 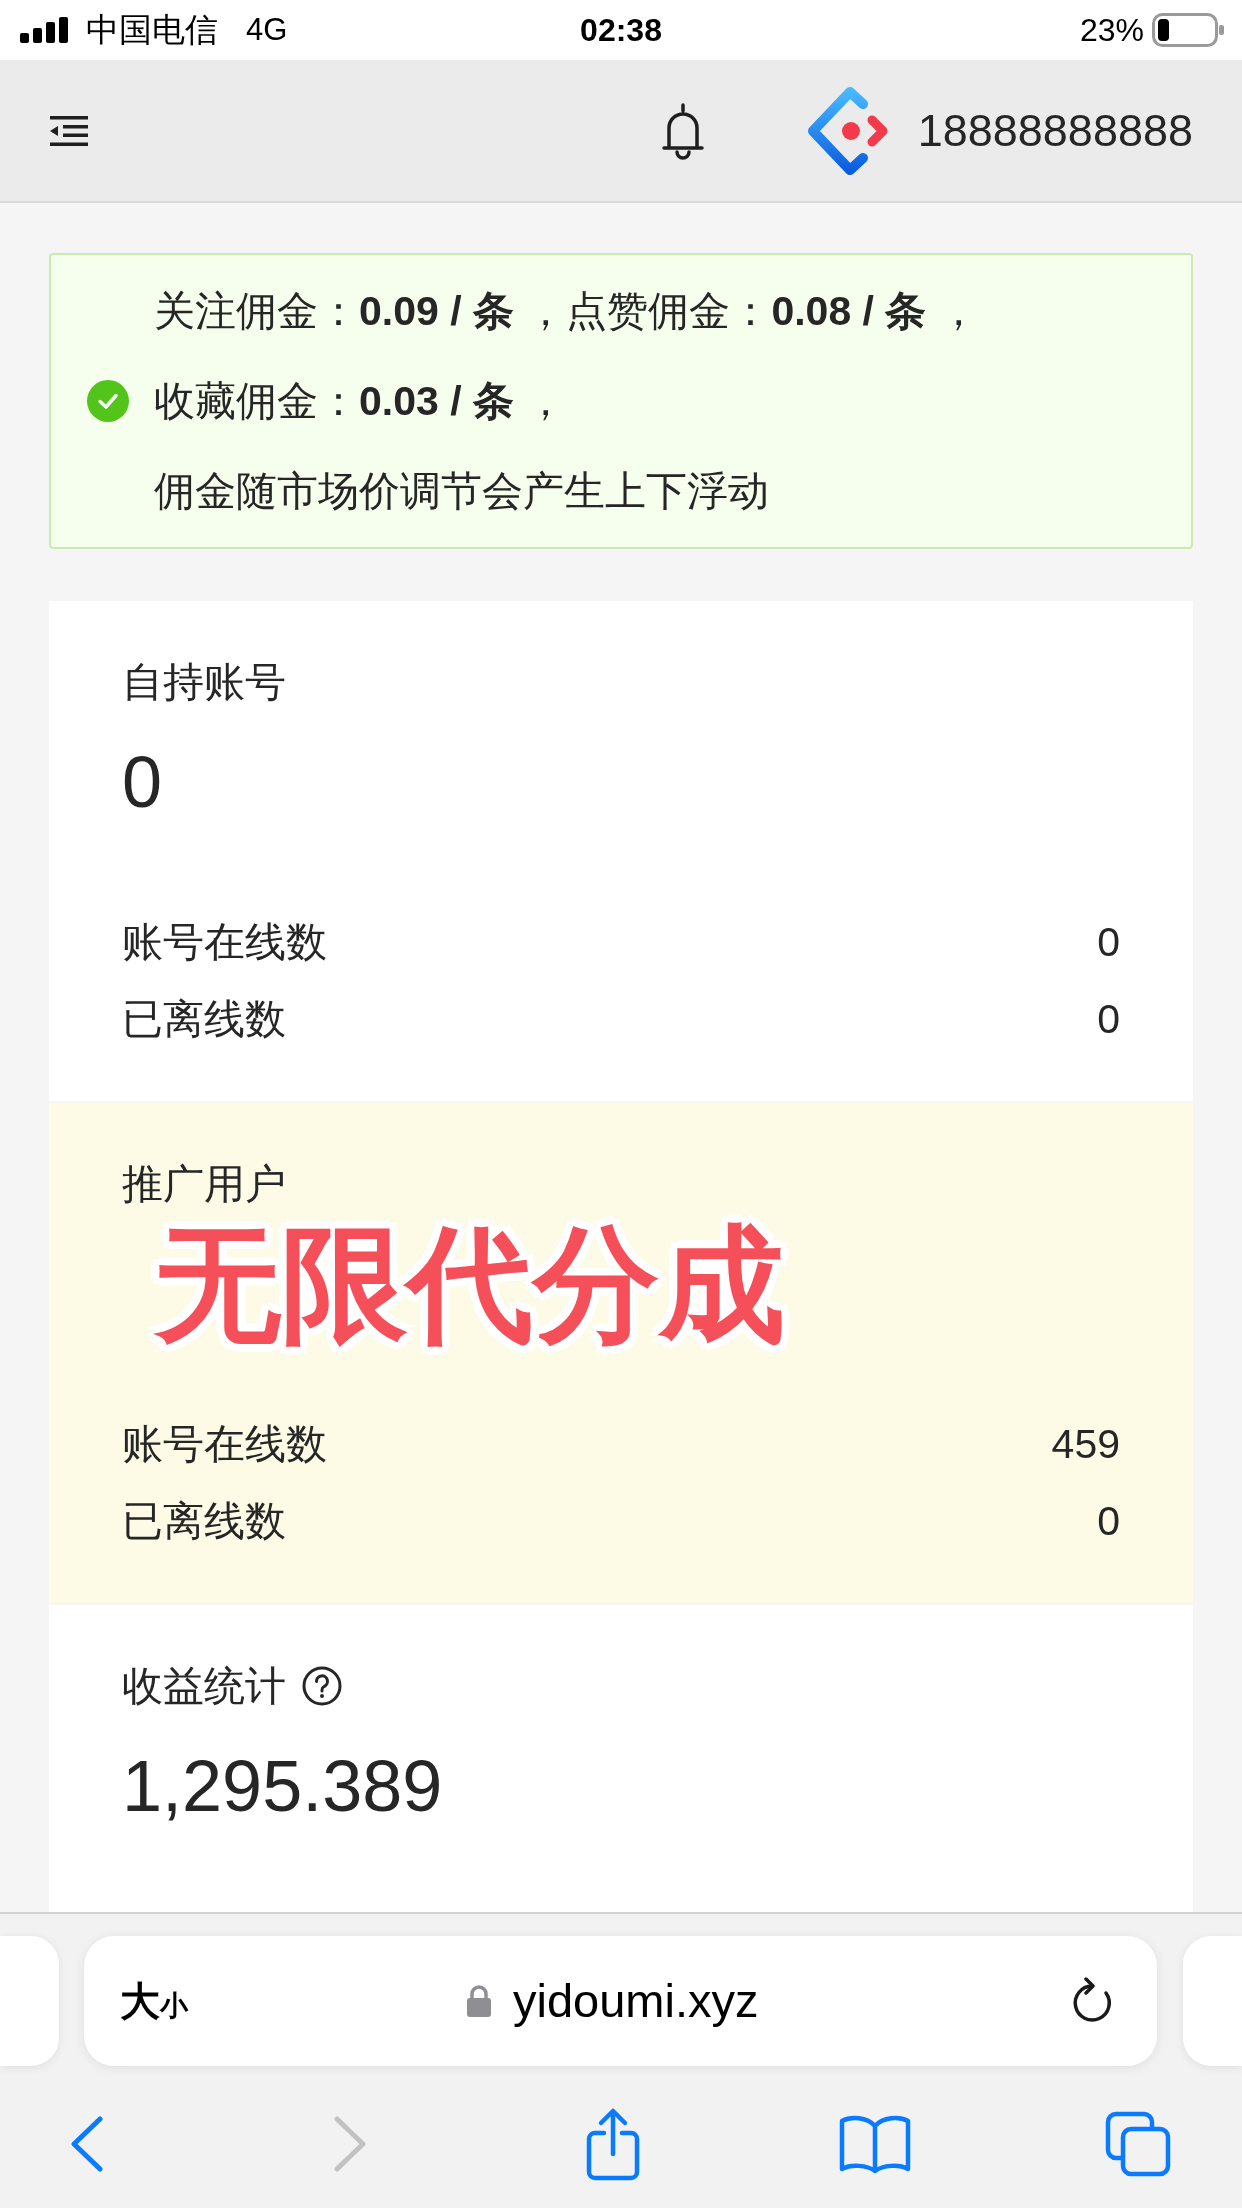 What do you see at coordinates (612, 2144) in the screenshot?
I see `share-icon` at bounding box center [612, 2144].